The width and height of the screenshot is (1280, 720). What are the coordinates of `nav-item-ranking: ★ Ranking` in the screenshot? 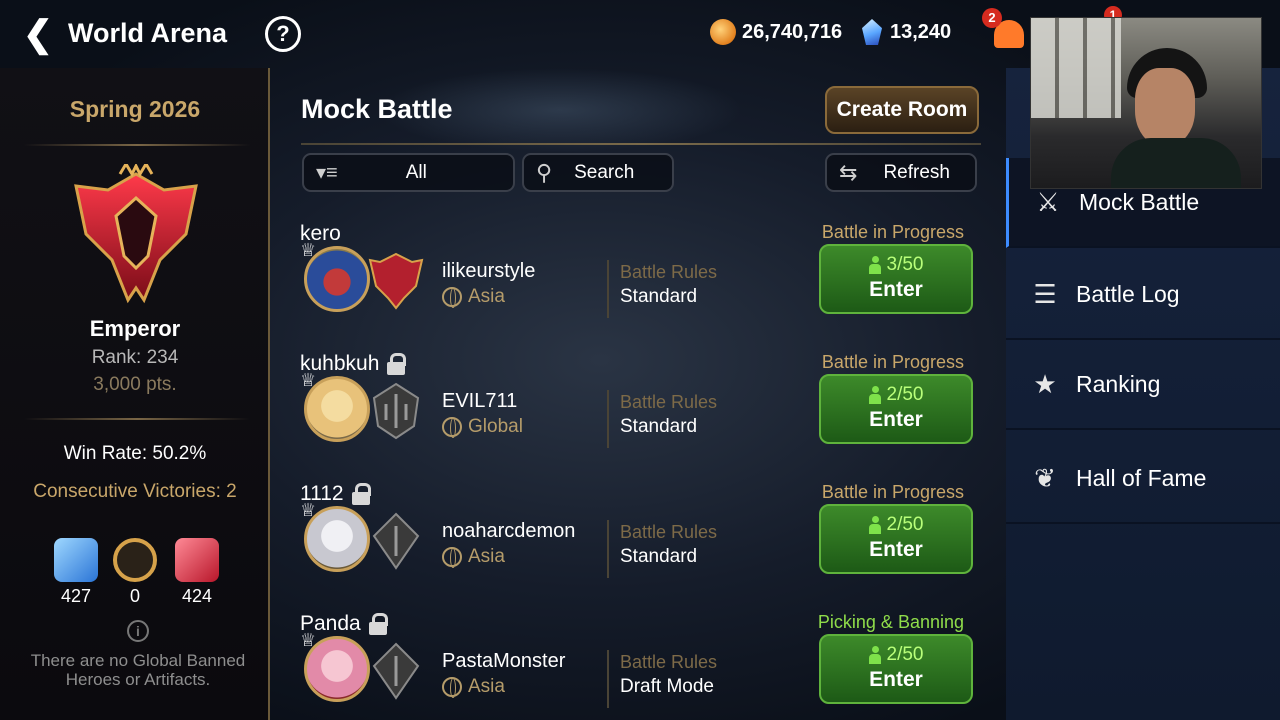 It's located at (1143, 385).